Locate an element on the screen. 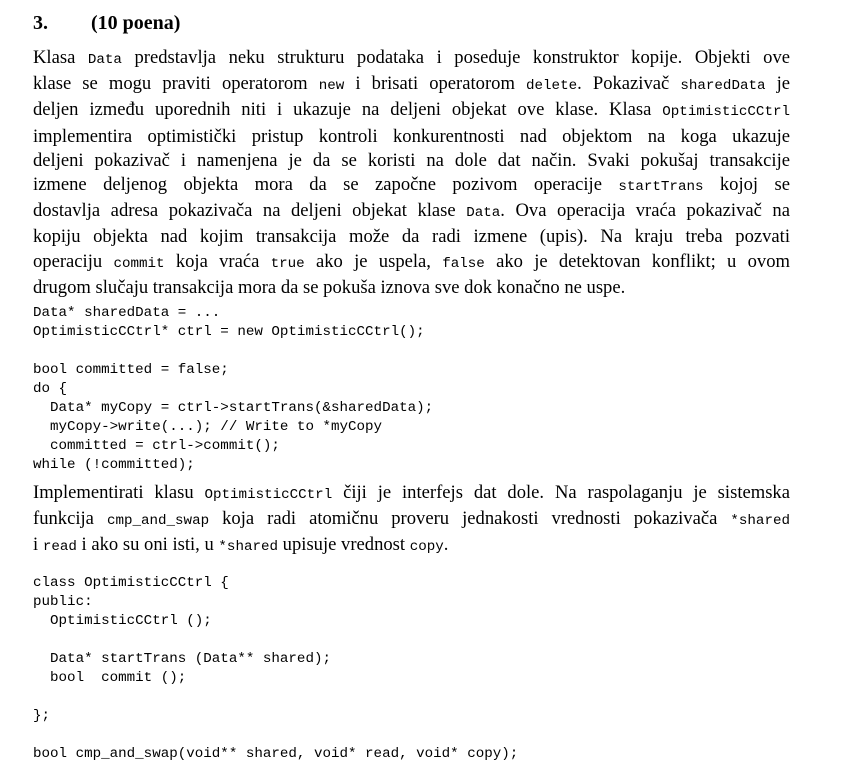 The width and height of the screenshot is (845, 764). text-run: funkcija is located at coordinates (70, 519).